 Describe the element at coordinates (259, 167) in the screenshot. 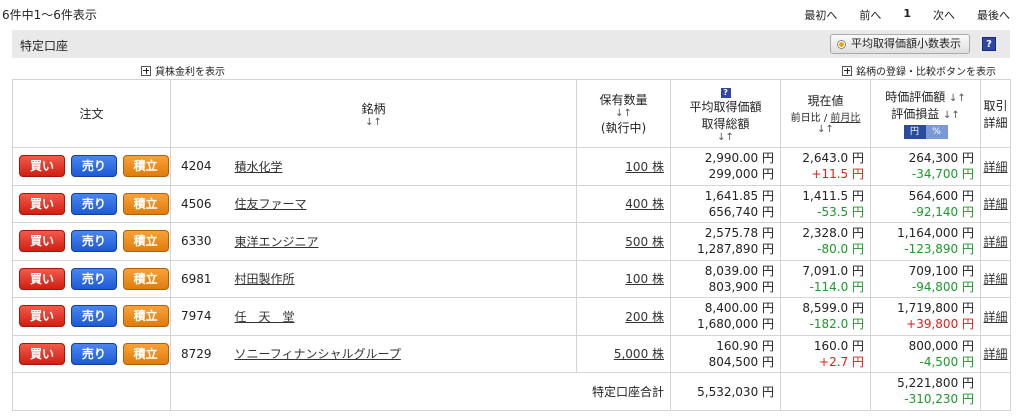

I see `stock-name-link: 積水化学` at that location.